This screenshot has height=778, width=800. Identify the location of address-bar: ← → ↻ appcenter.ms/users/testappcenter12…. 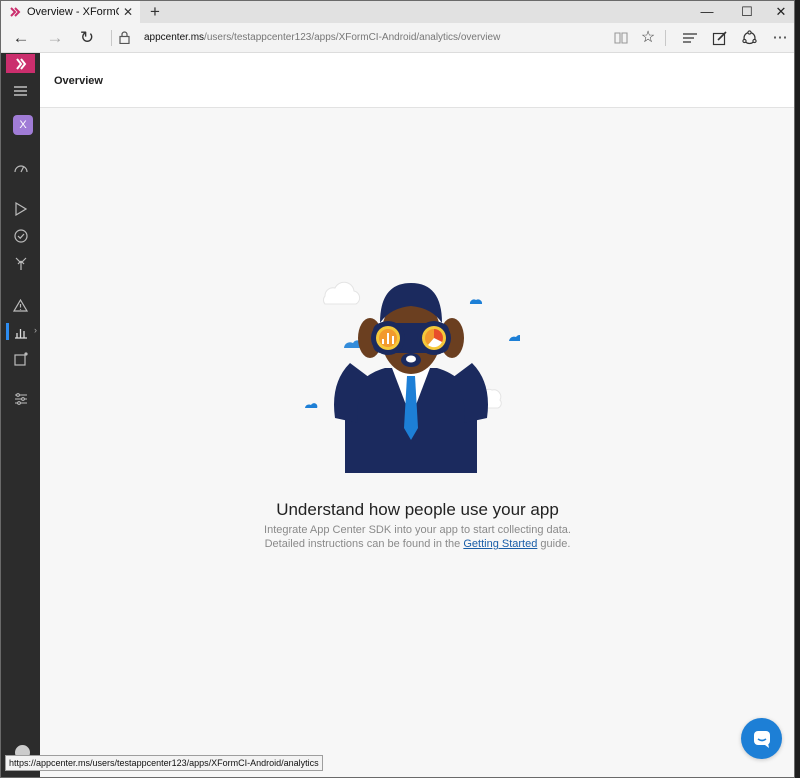
(397, 38).